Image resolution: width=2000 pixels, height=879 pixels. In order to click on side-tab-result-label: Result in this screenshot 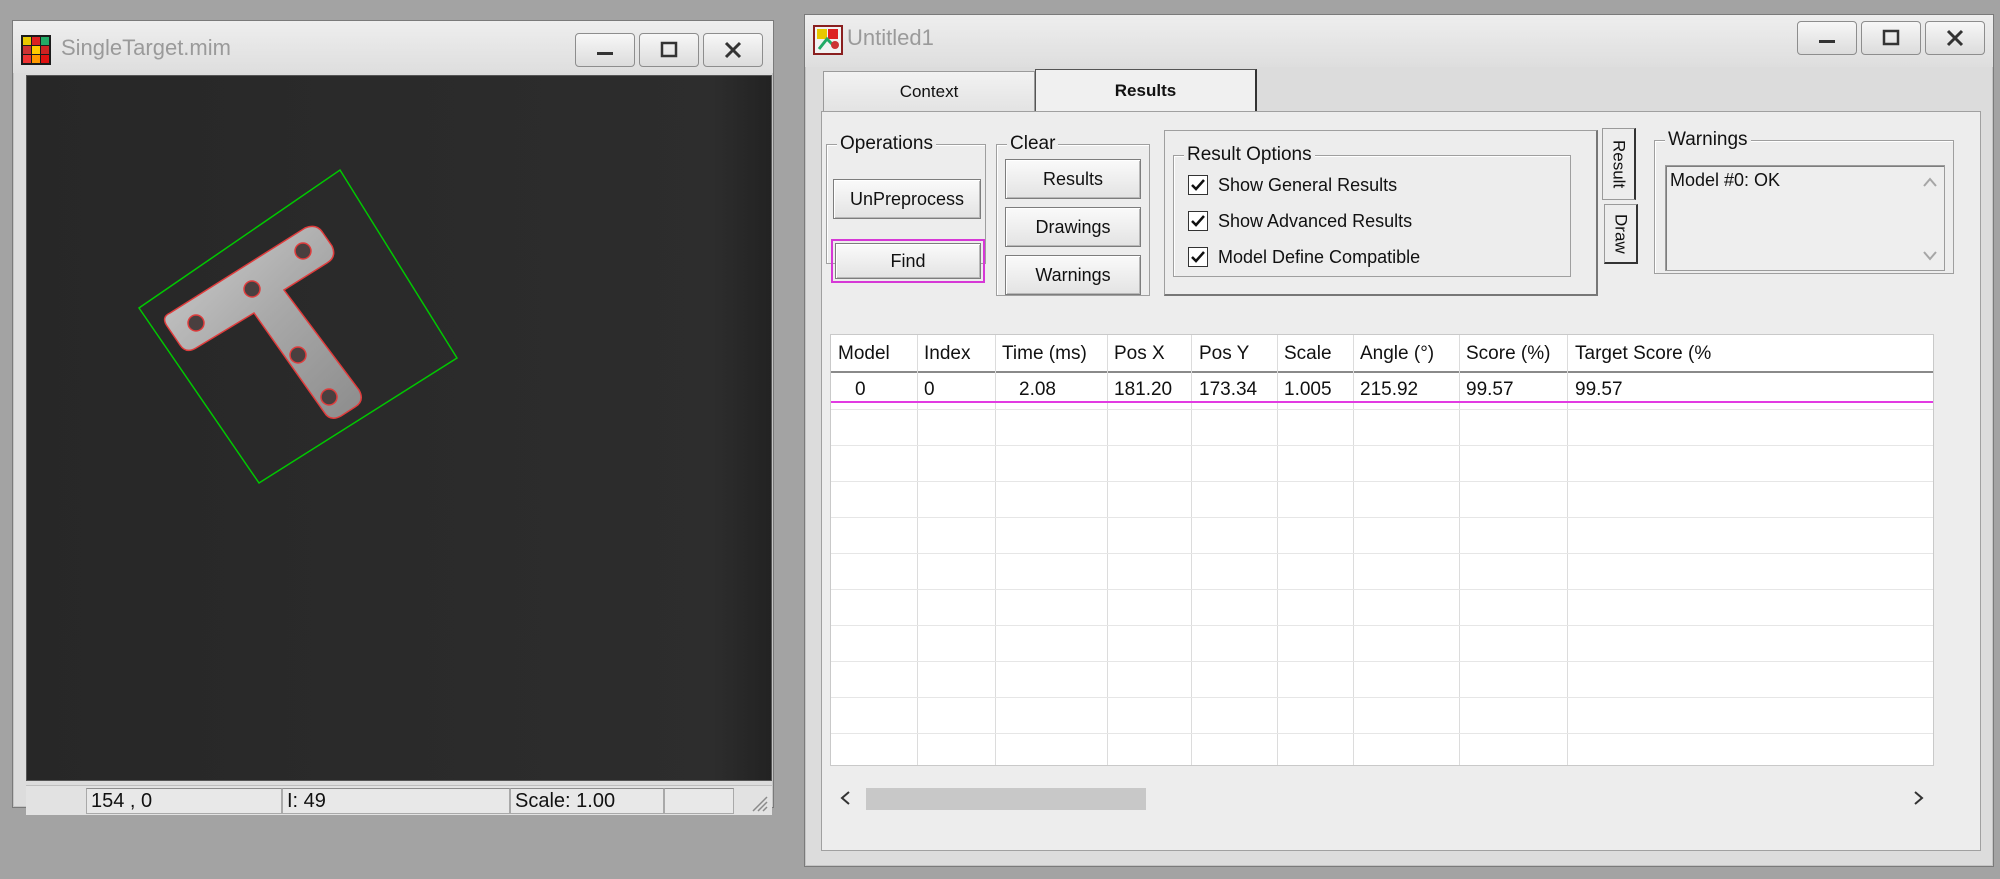, I will do `click(1619, 164)`.